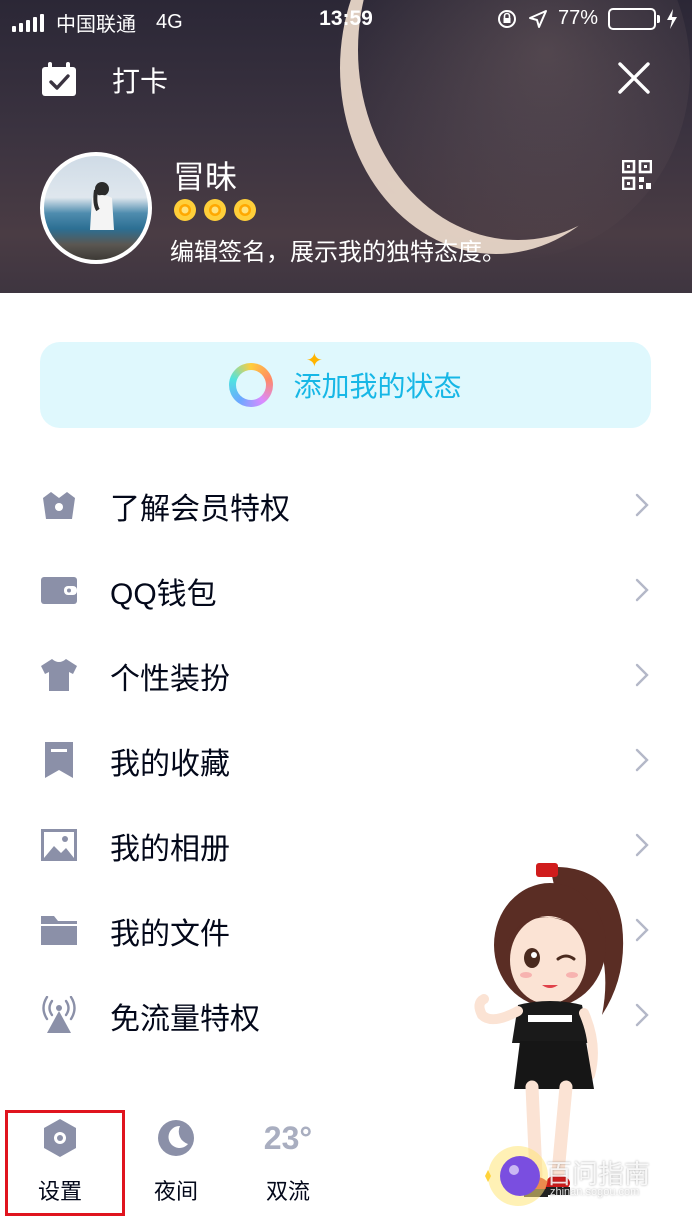 The width and height of the screenshot is (692, 1230). Describe the element at coordinates (163, 594) in the screenshot. I see `menu-item-label: QQ钱包` at that location.